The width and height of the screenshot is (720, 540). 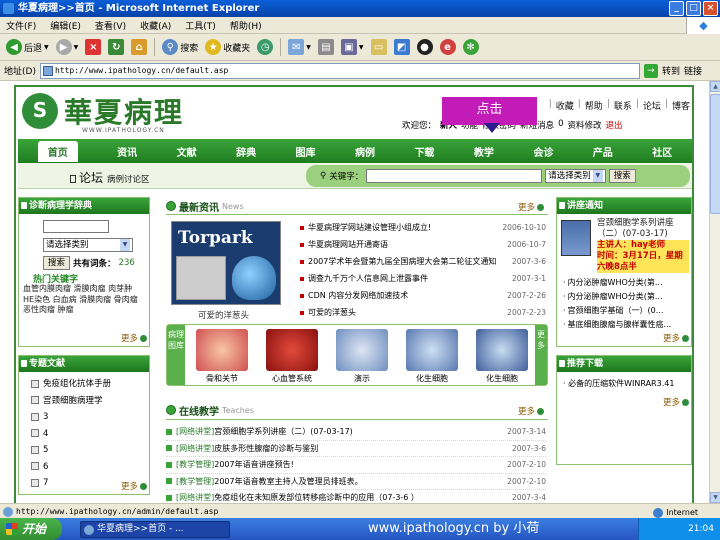 What do you see at coordinates (103, 112) in the screenshot?
I see `site-logo: S 華夏病理 WWW.IPATHOLOGY.CN` at bounding box center [103, 112].